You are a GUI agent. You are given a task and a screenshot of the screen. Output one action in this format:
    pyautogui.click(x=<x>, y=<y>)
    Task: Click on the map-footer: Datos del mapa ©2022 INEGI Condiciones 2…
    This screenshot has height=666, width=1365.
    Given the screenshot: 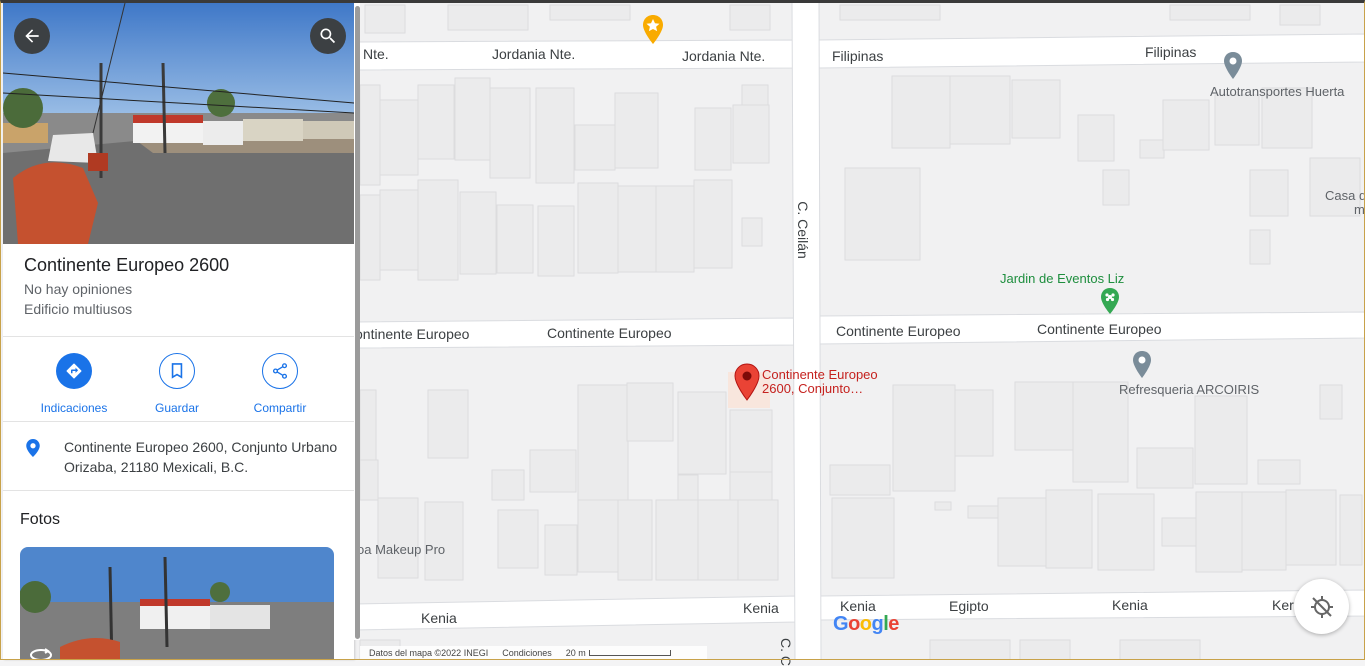 What is the action you would take?
    pyautogui.click(x=533, y=653)
    